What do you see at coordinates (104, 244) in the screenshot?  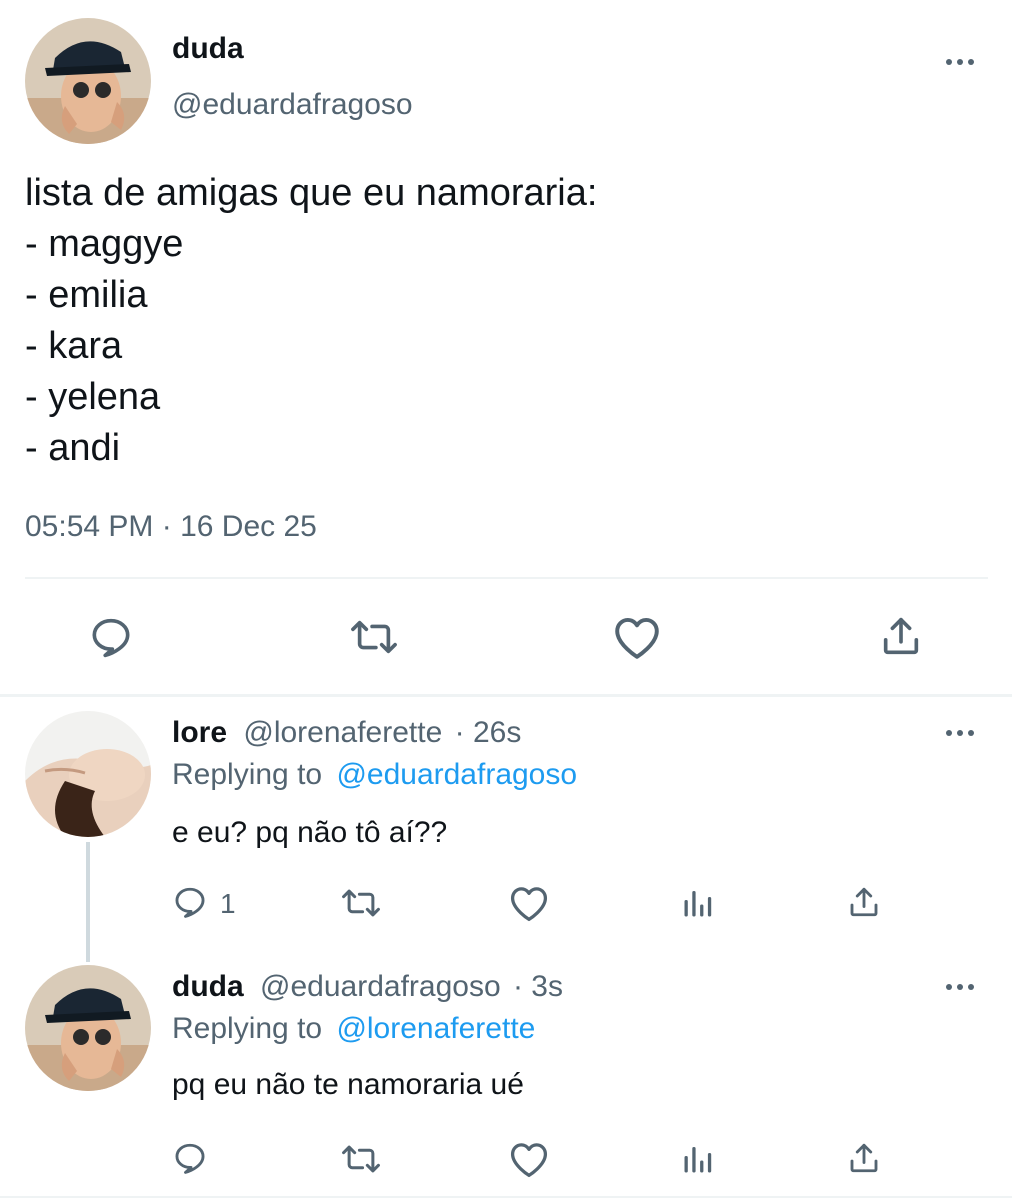 I see `tweet-text-line: - maggye` at bounding box center [104, 244].